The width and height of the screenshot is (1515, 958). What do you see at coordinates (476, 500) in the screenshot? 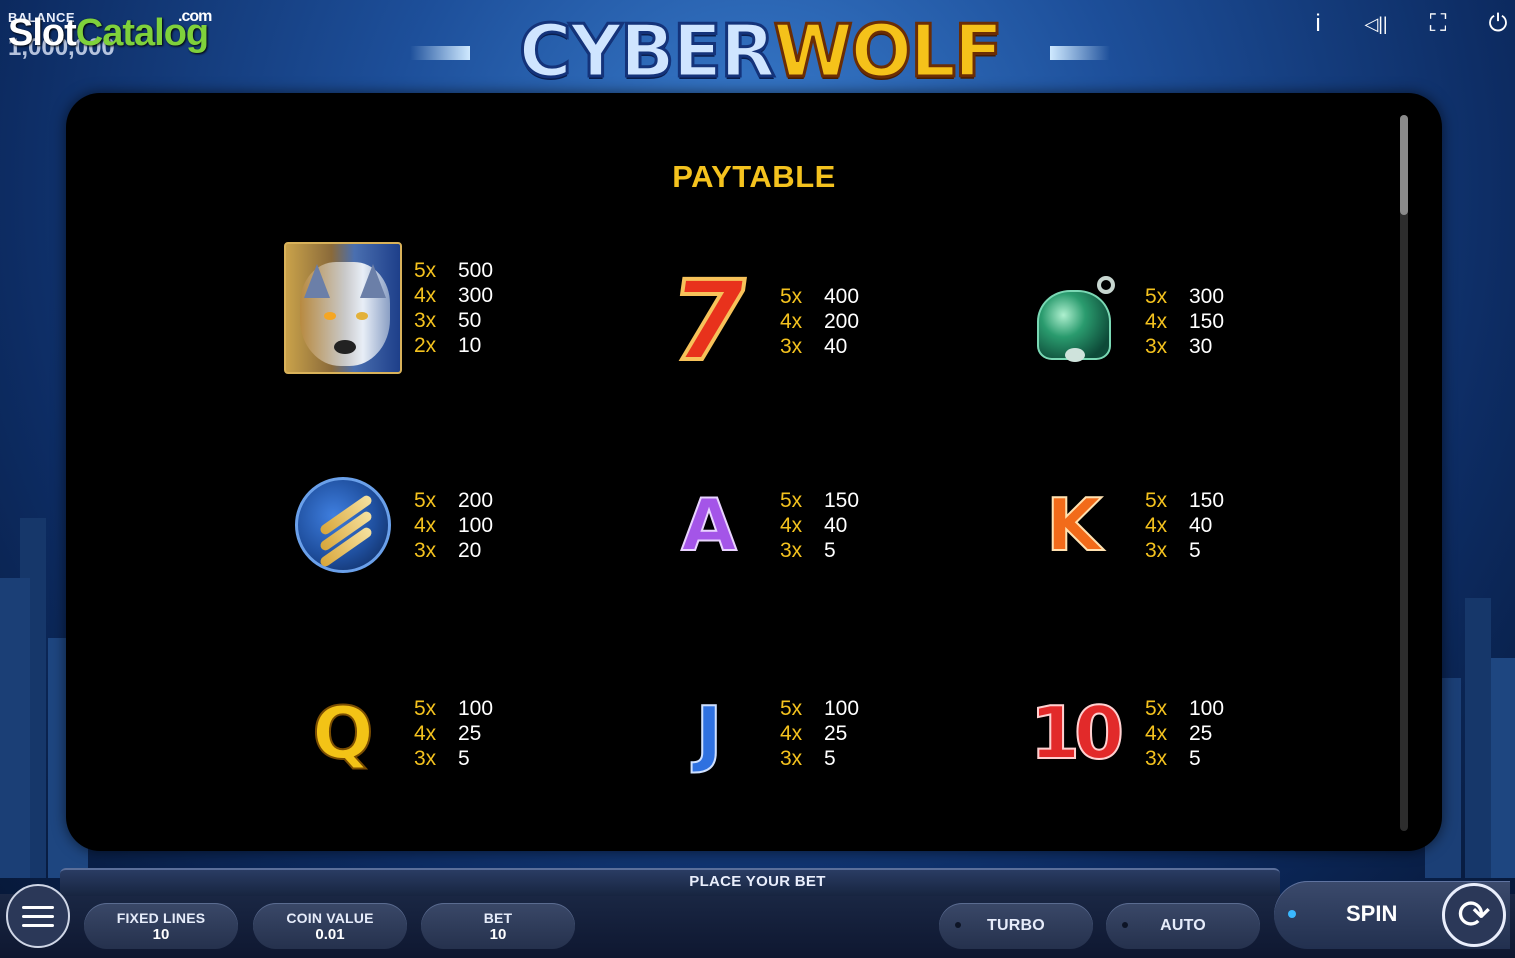
I see `payout-value: 200` at bounding box center [476, 500].